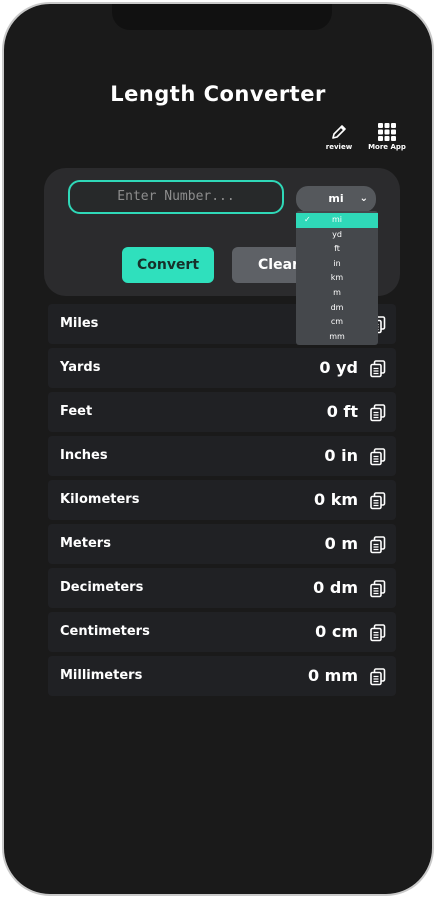  What do you see at coordinates (337, 220) in the screenshot?
I see `unit-option: ✓ mi` at bounding box center [337, 220].